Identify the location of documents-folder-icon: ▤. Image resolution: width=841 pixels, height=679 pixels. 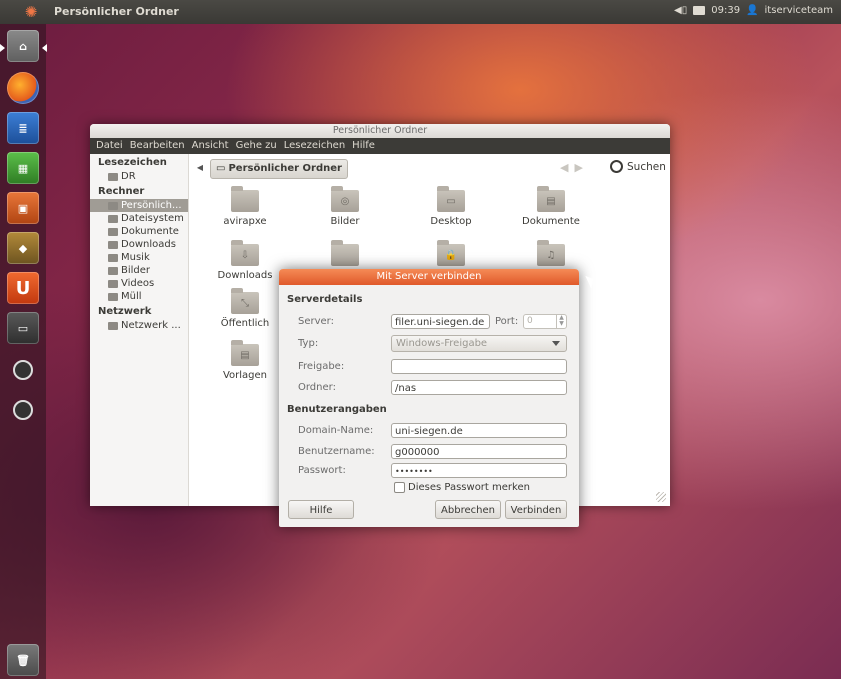
(551, 199).